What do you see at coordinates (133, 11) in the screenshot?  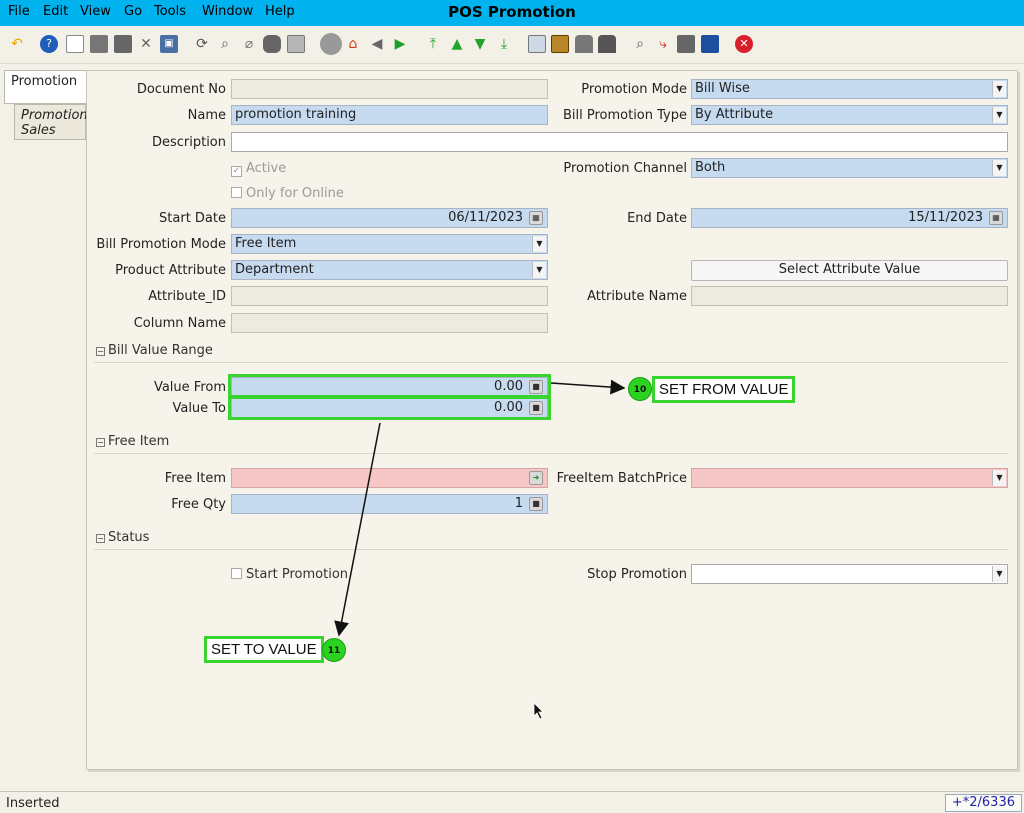 I see `menu-go: Go` at bounding box center [133, 11].